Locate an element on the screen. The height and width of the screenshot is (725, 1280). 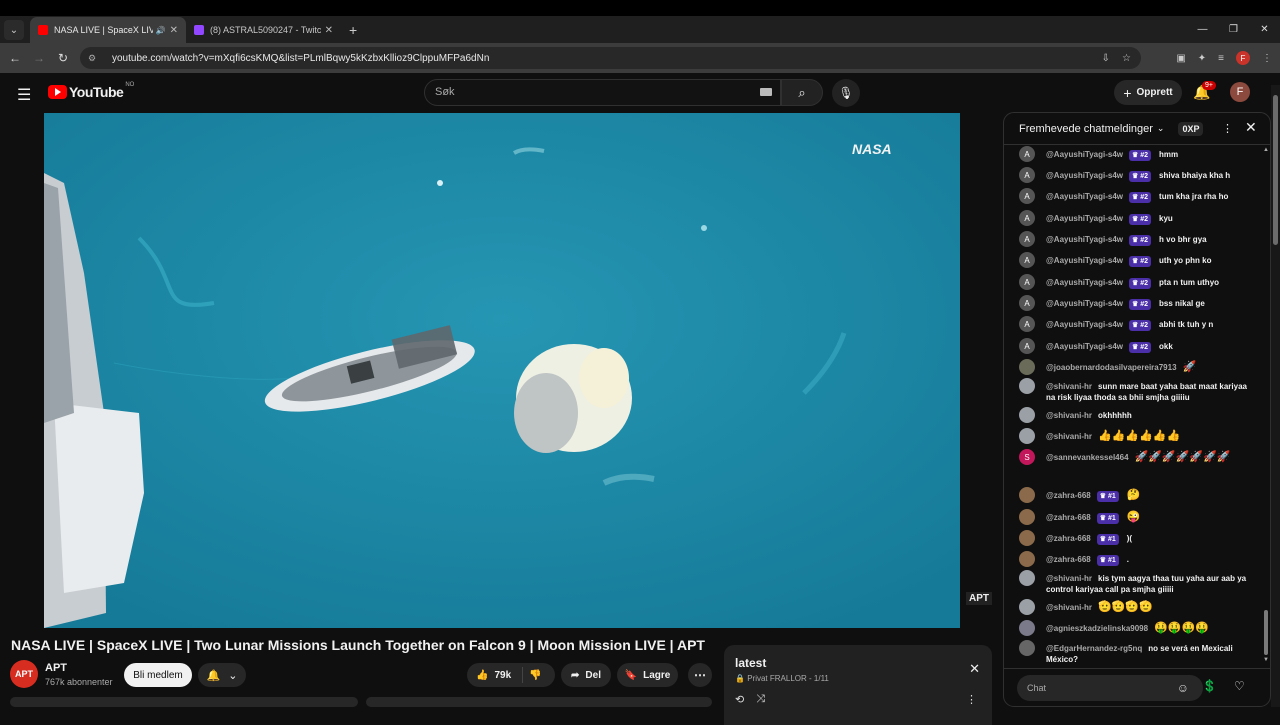
search-input: Søk is located at coordinates (602, 92).